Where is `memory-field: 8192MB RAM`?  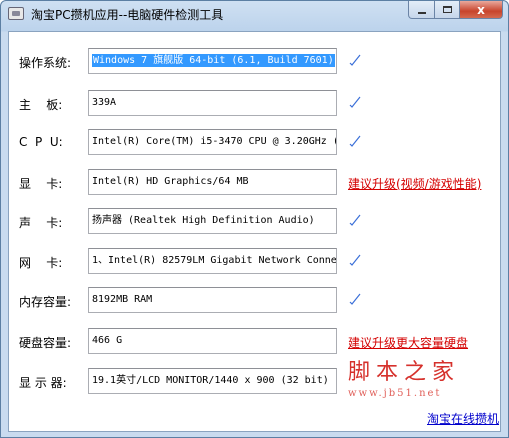 memory-field: 8192MB RAM is located at coordinates (212, 300).